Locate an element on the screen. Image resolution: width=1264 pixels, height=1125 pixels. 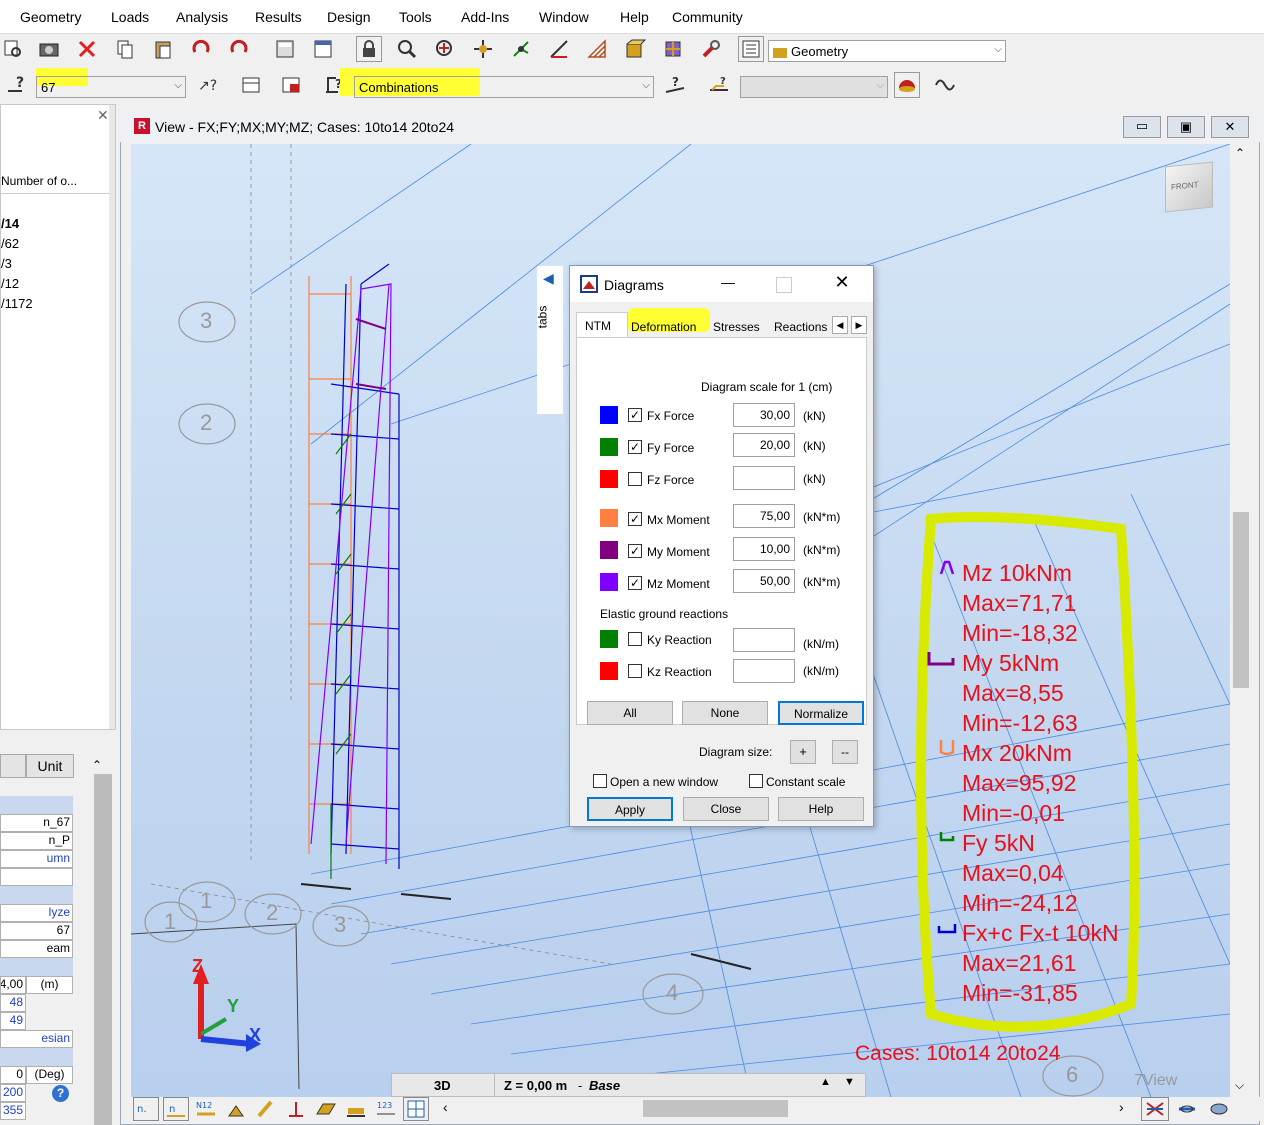
chevron-left-icon: ‹ is located at coordinates (445, 1107).